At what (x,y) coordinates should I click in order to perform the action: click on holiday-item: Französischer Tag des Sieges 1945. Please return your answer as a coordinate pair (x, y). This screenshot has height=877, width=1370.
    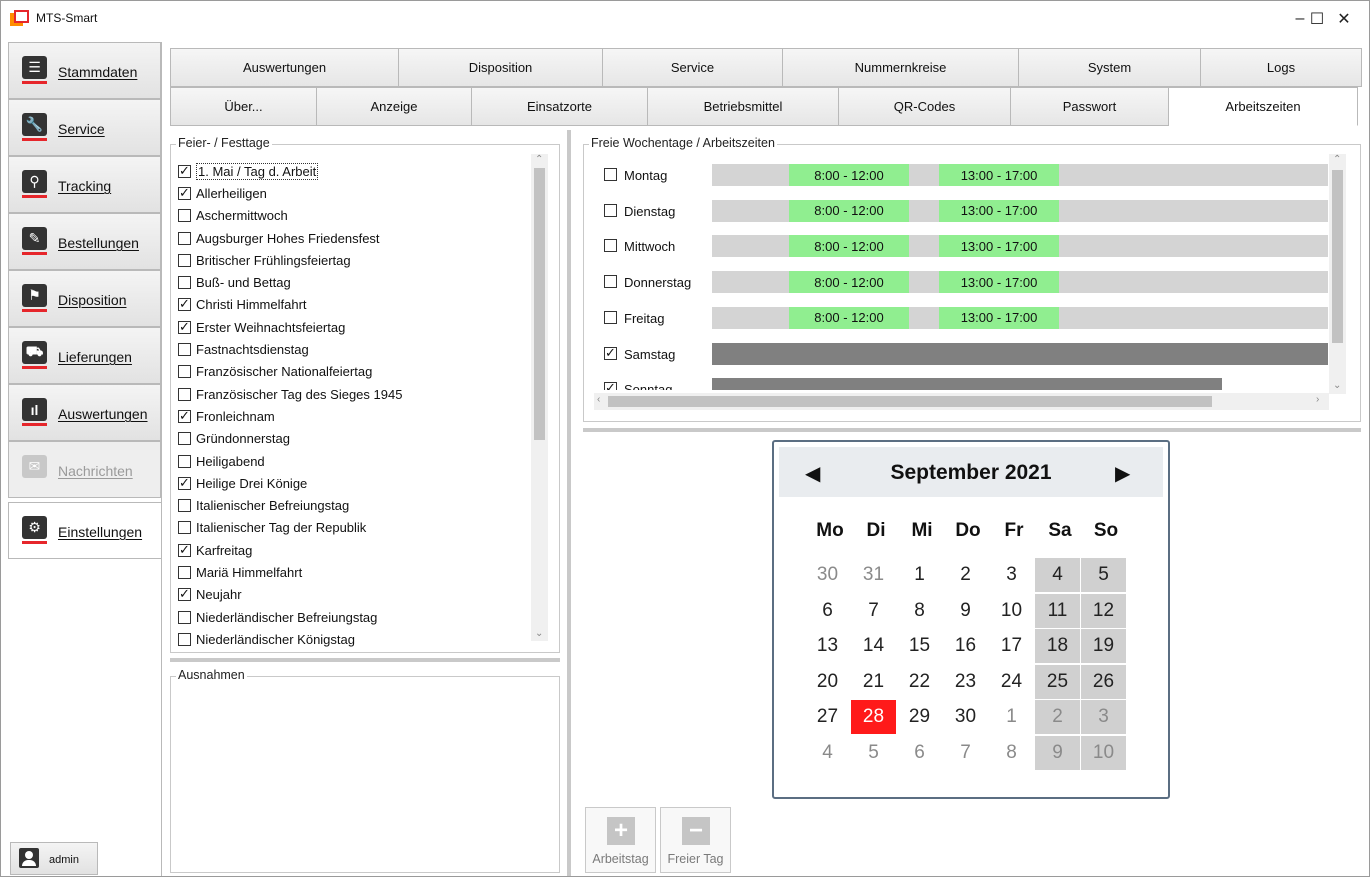
    Looking at the image, I should click on (363, 394).